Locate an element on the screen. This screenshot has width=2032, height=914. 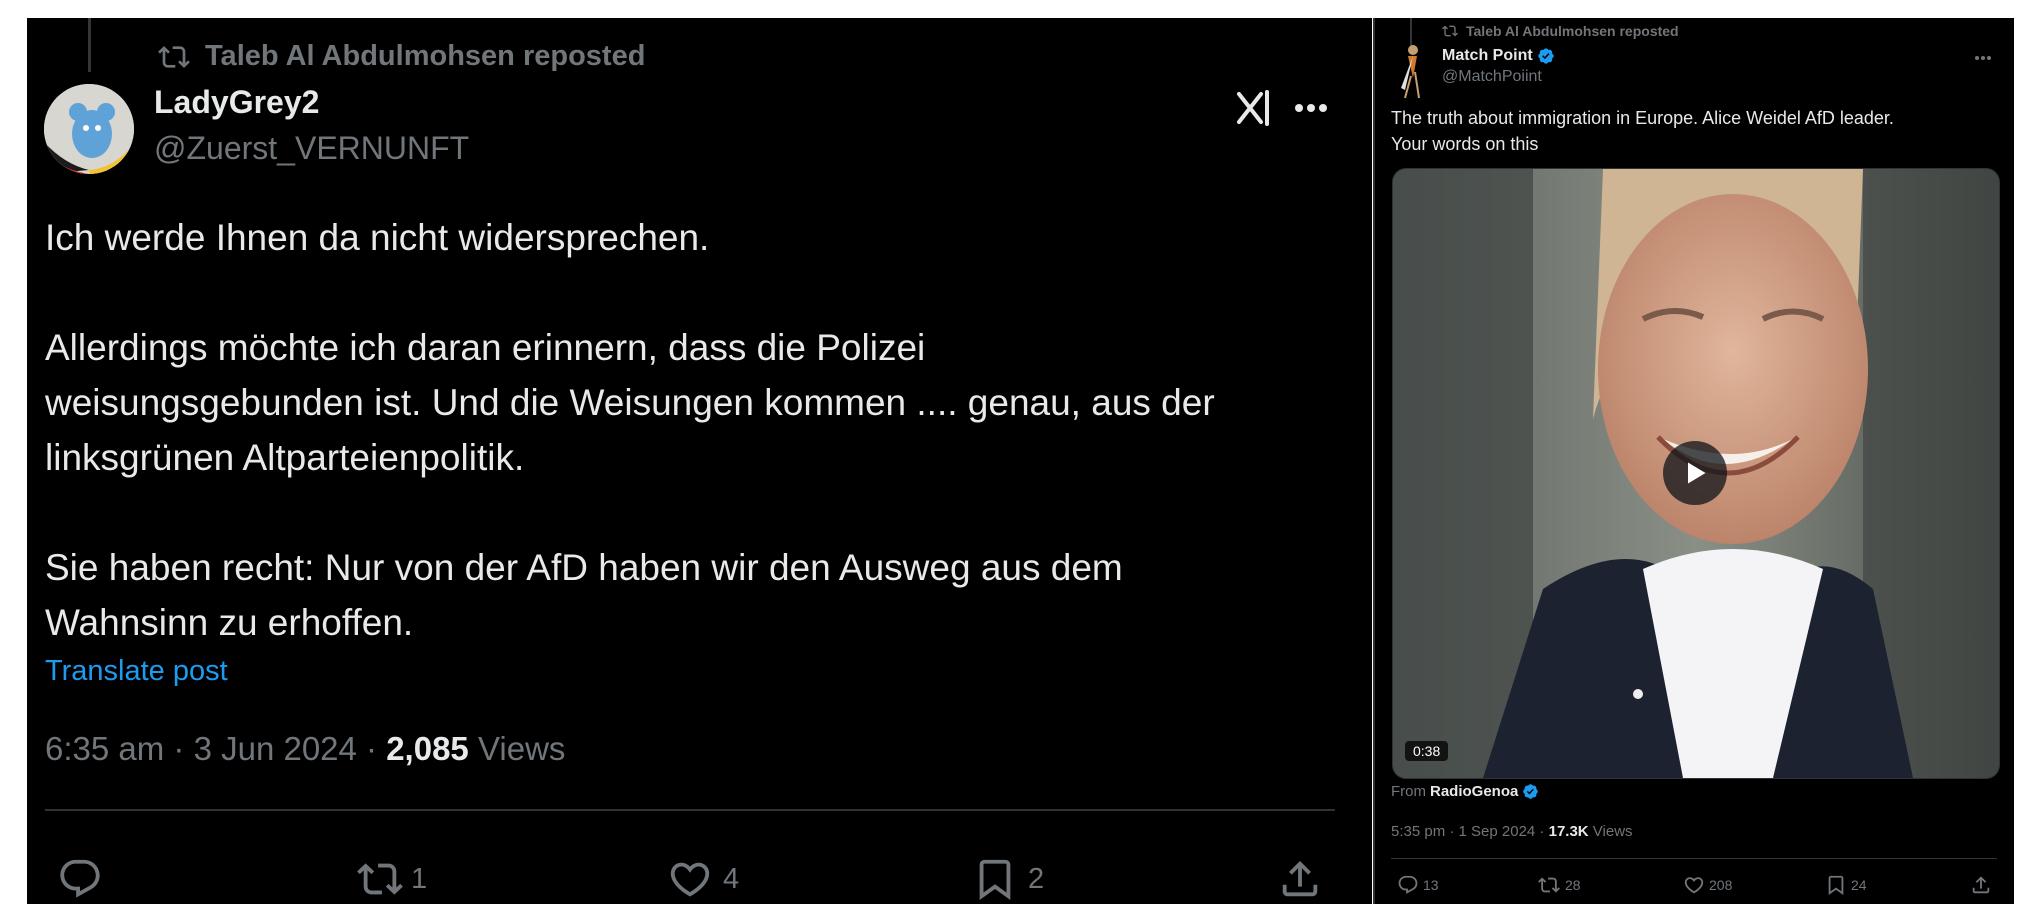
translate-link: Translate post is located at coordinates (136, 671).